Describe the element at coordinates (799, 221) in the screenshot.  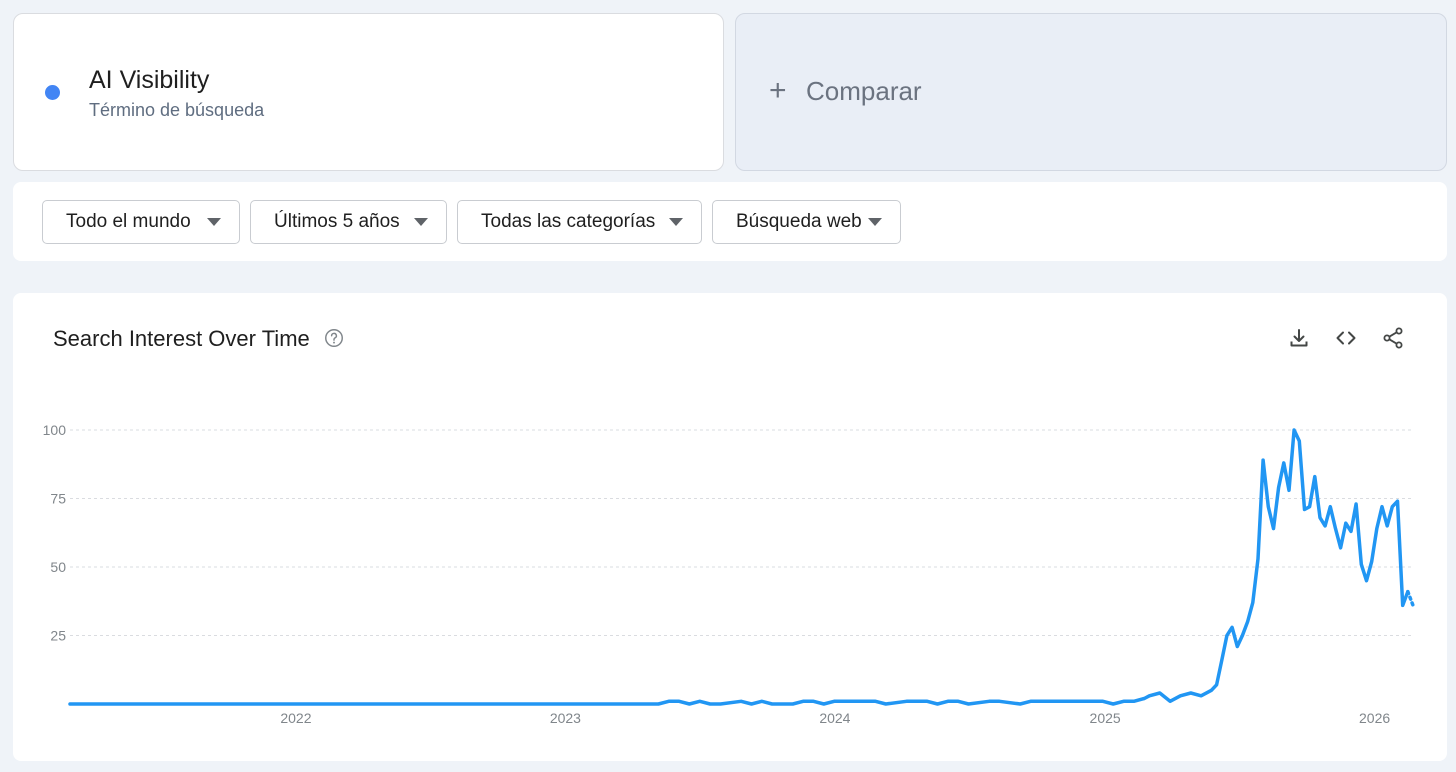
I see `search-type-filter-label: Búsqueda web` at that location.